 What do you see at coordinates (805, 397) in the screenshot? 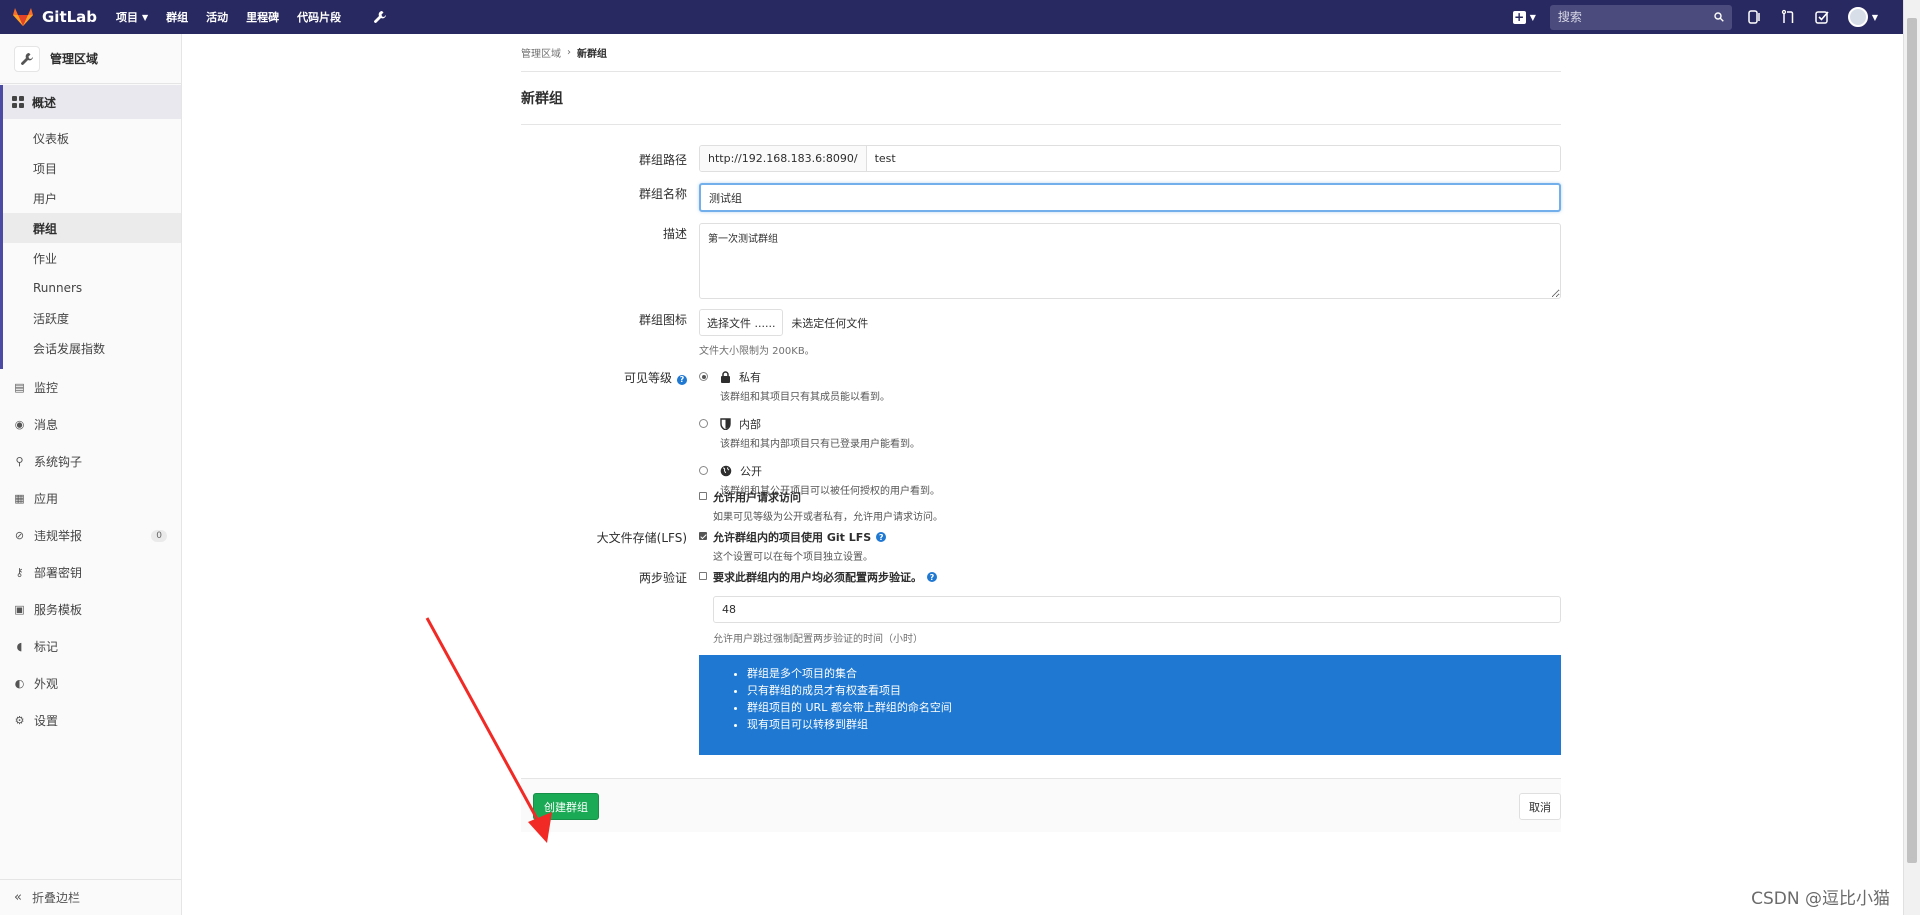
I see `private-desc: 该群组和其项目只有其成员能以看到。` at bounding box center [805, 397].